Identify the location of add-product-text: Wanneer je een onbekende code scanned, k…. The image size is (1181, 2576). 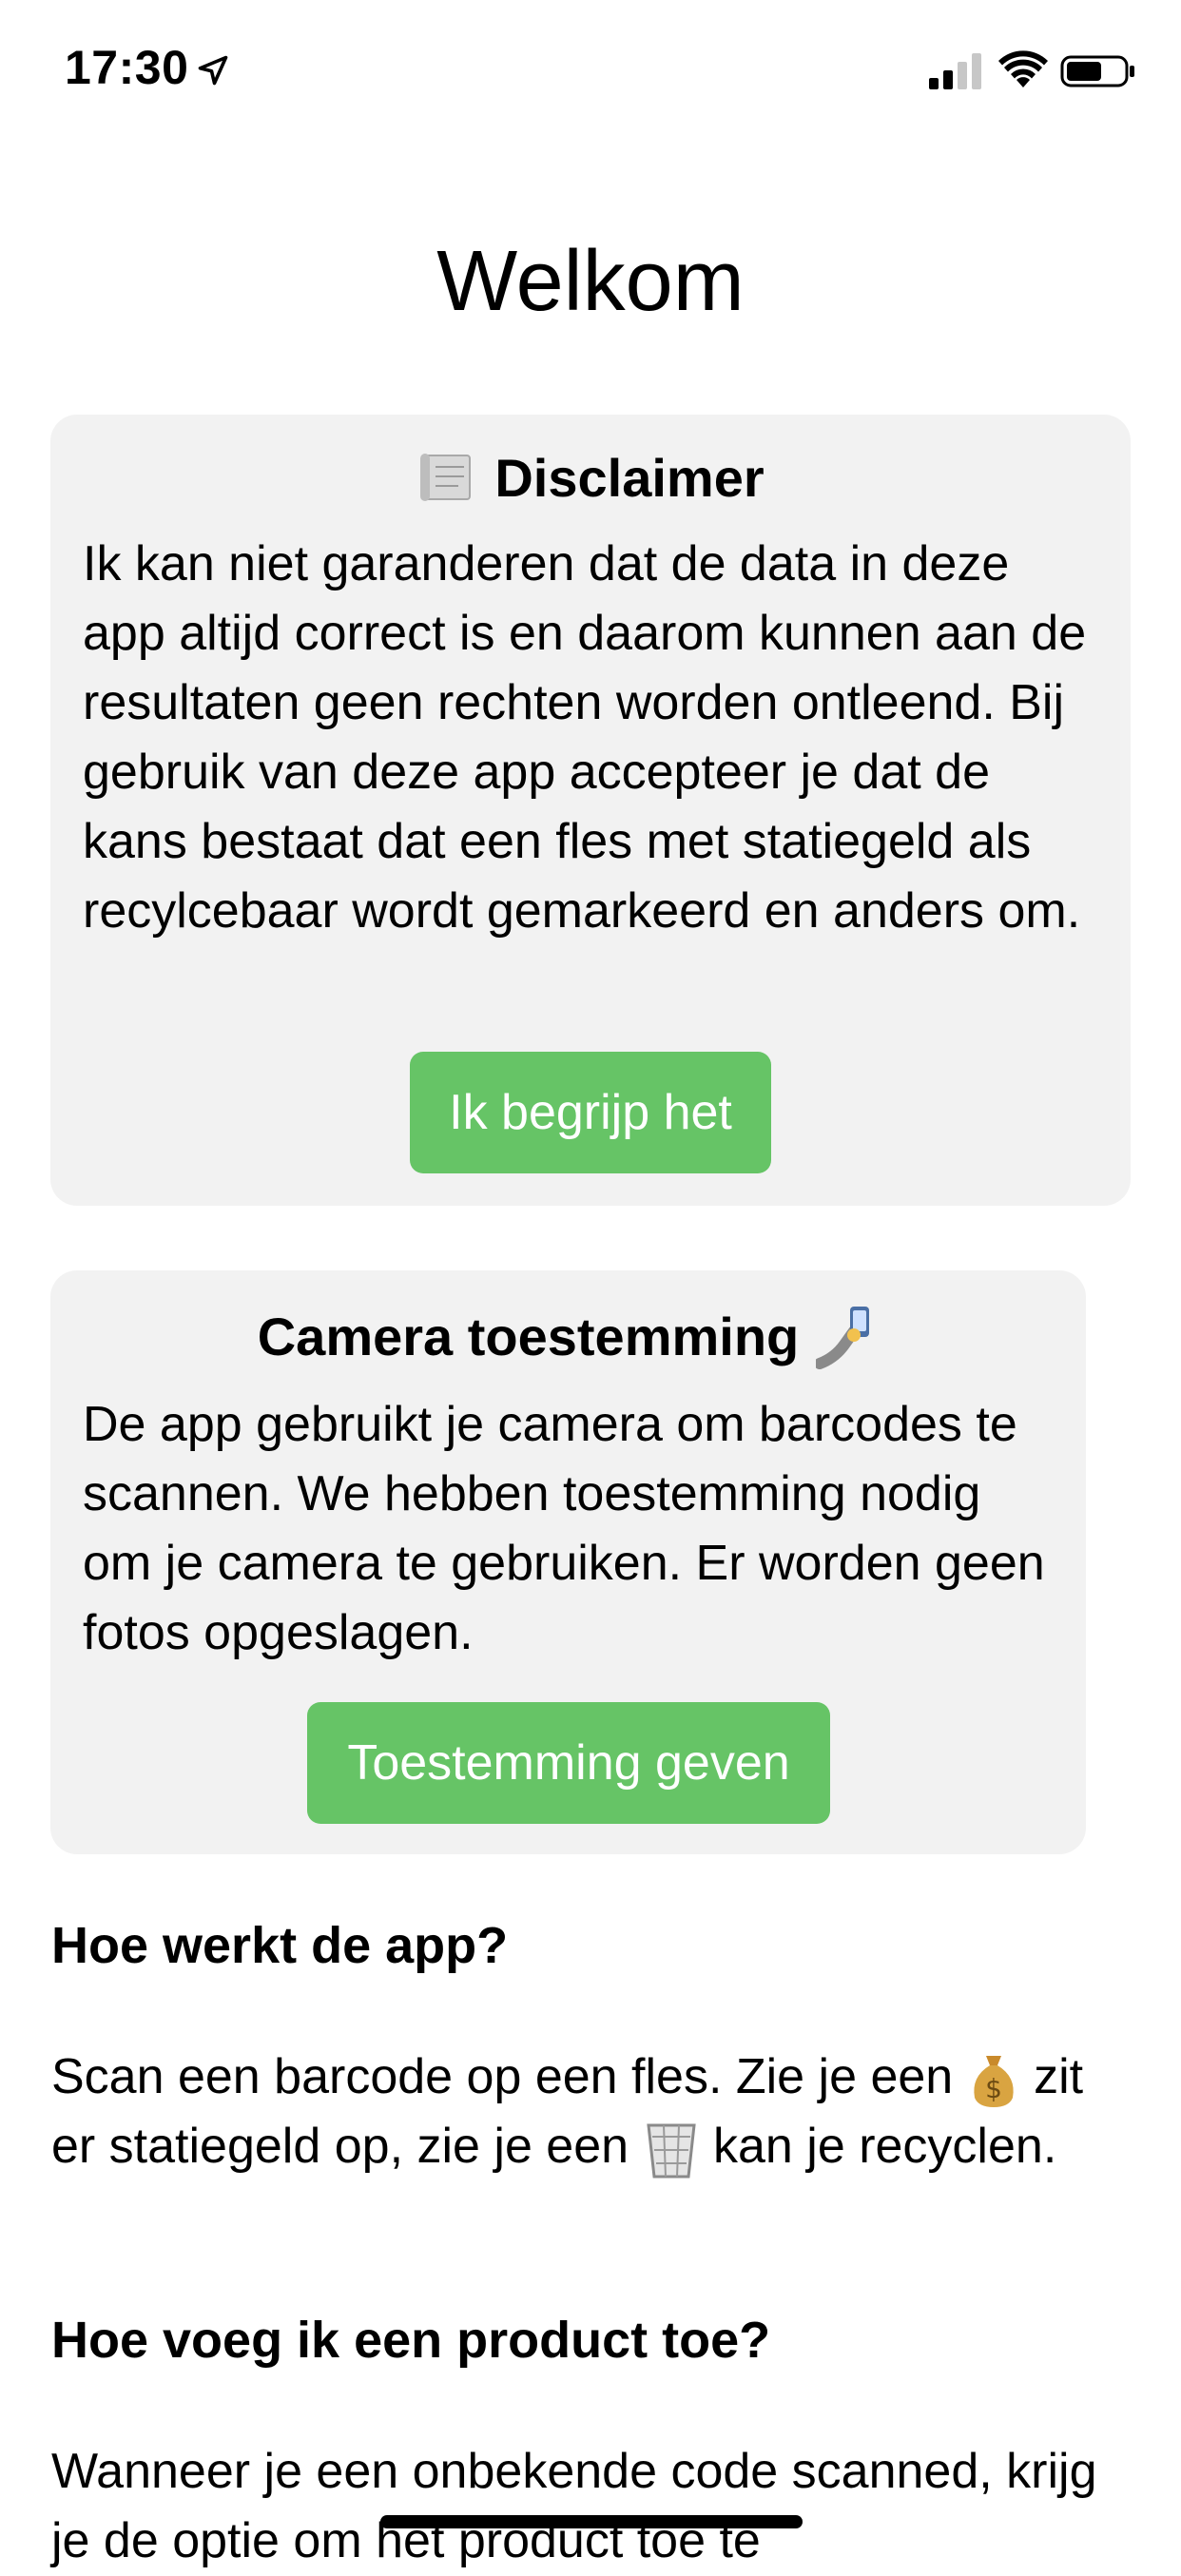
(574, 2506).